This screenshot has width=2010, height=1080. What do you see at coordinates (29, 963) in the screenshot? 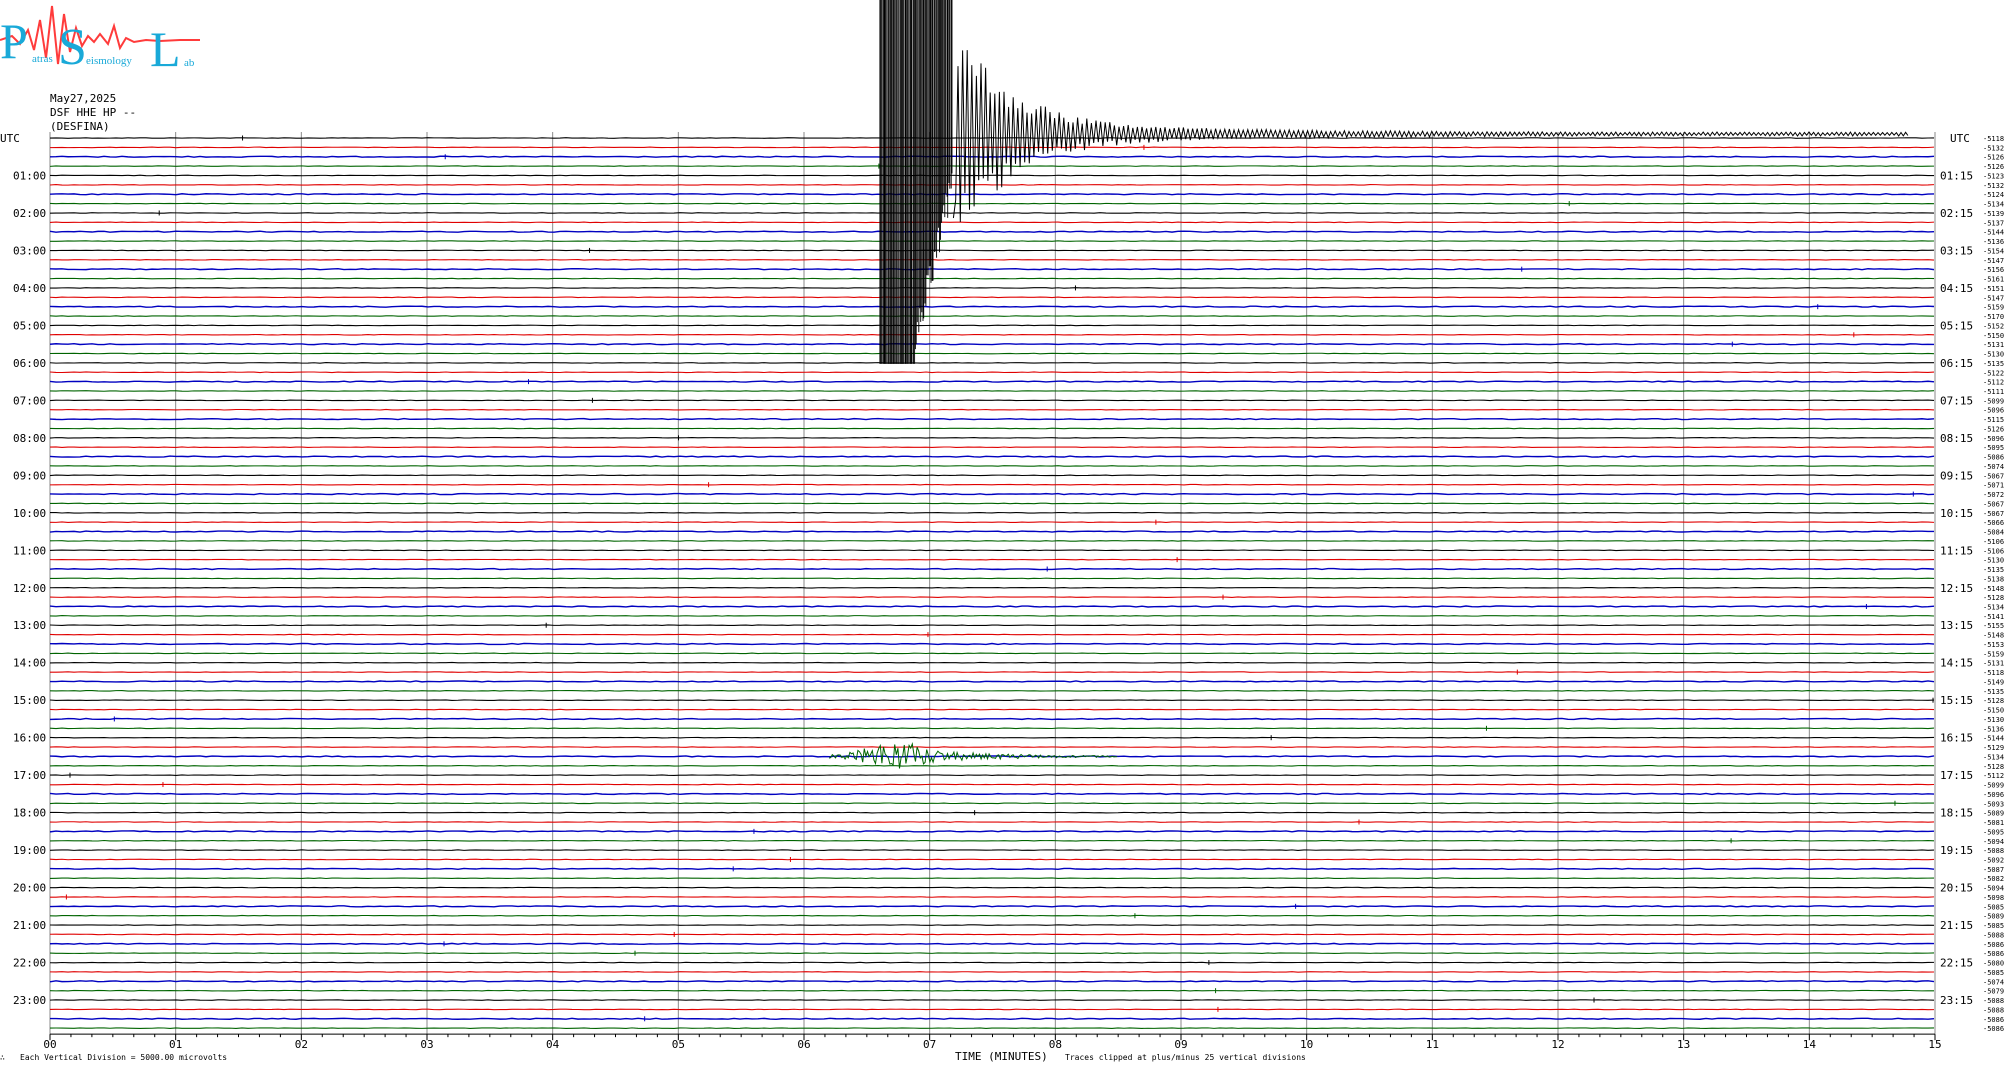
I see `hour-label-left: 22:00` at bounding box center [29, 963].